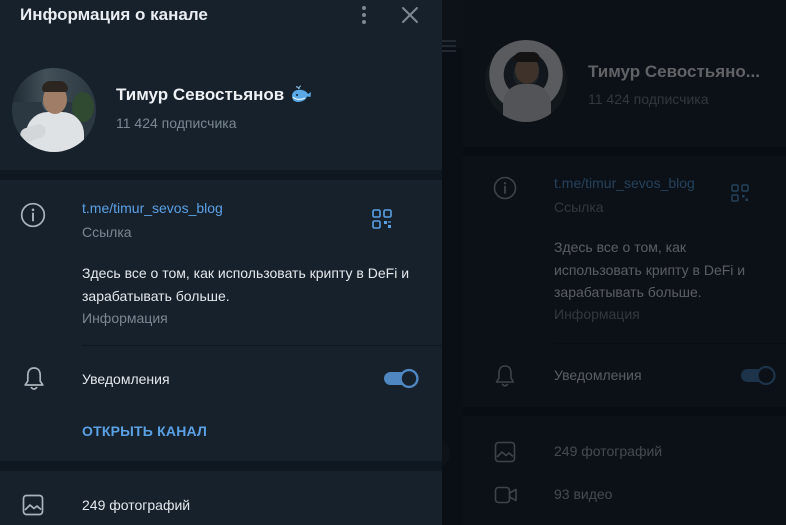 The height and width of the screenshot is (525, 786). I want to click on divider, so click(262, 345).